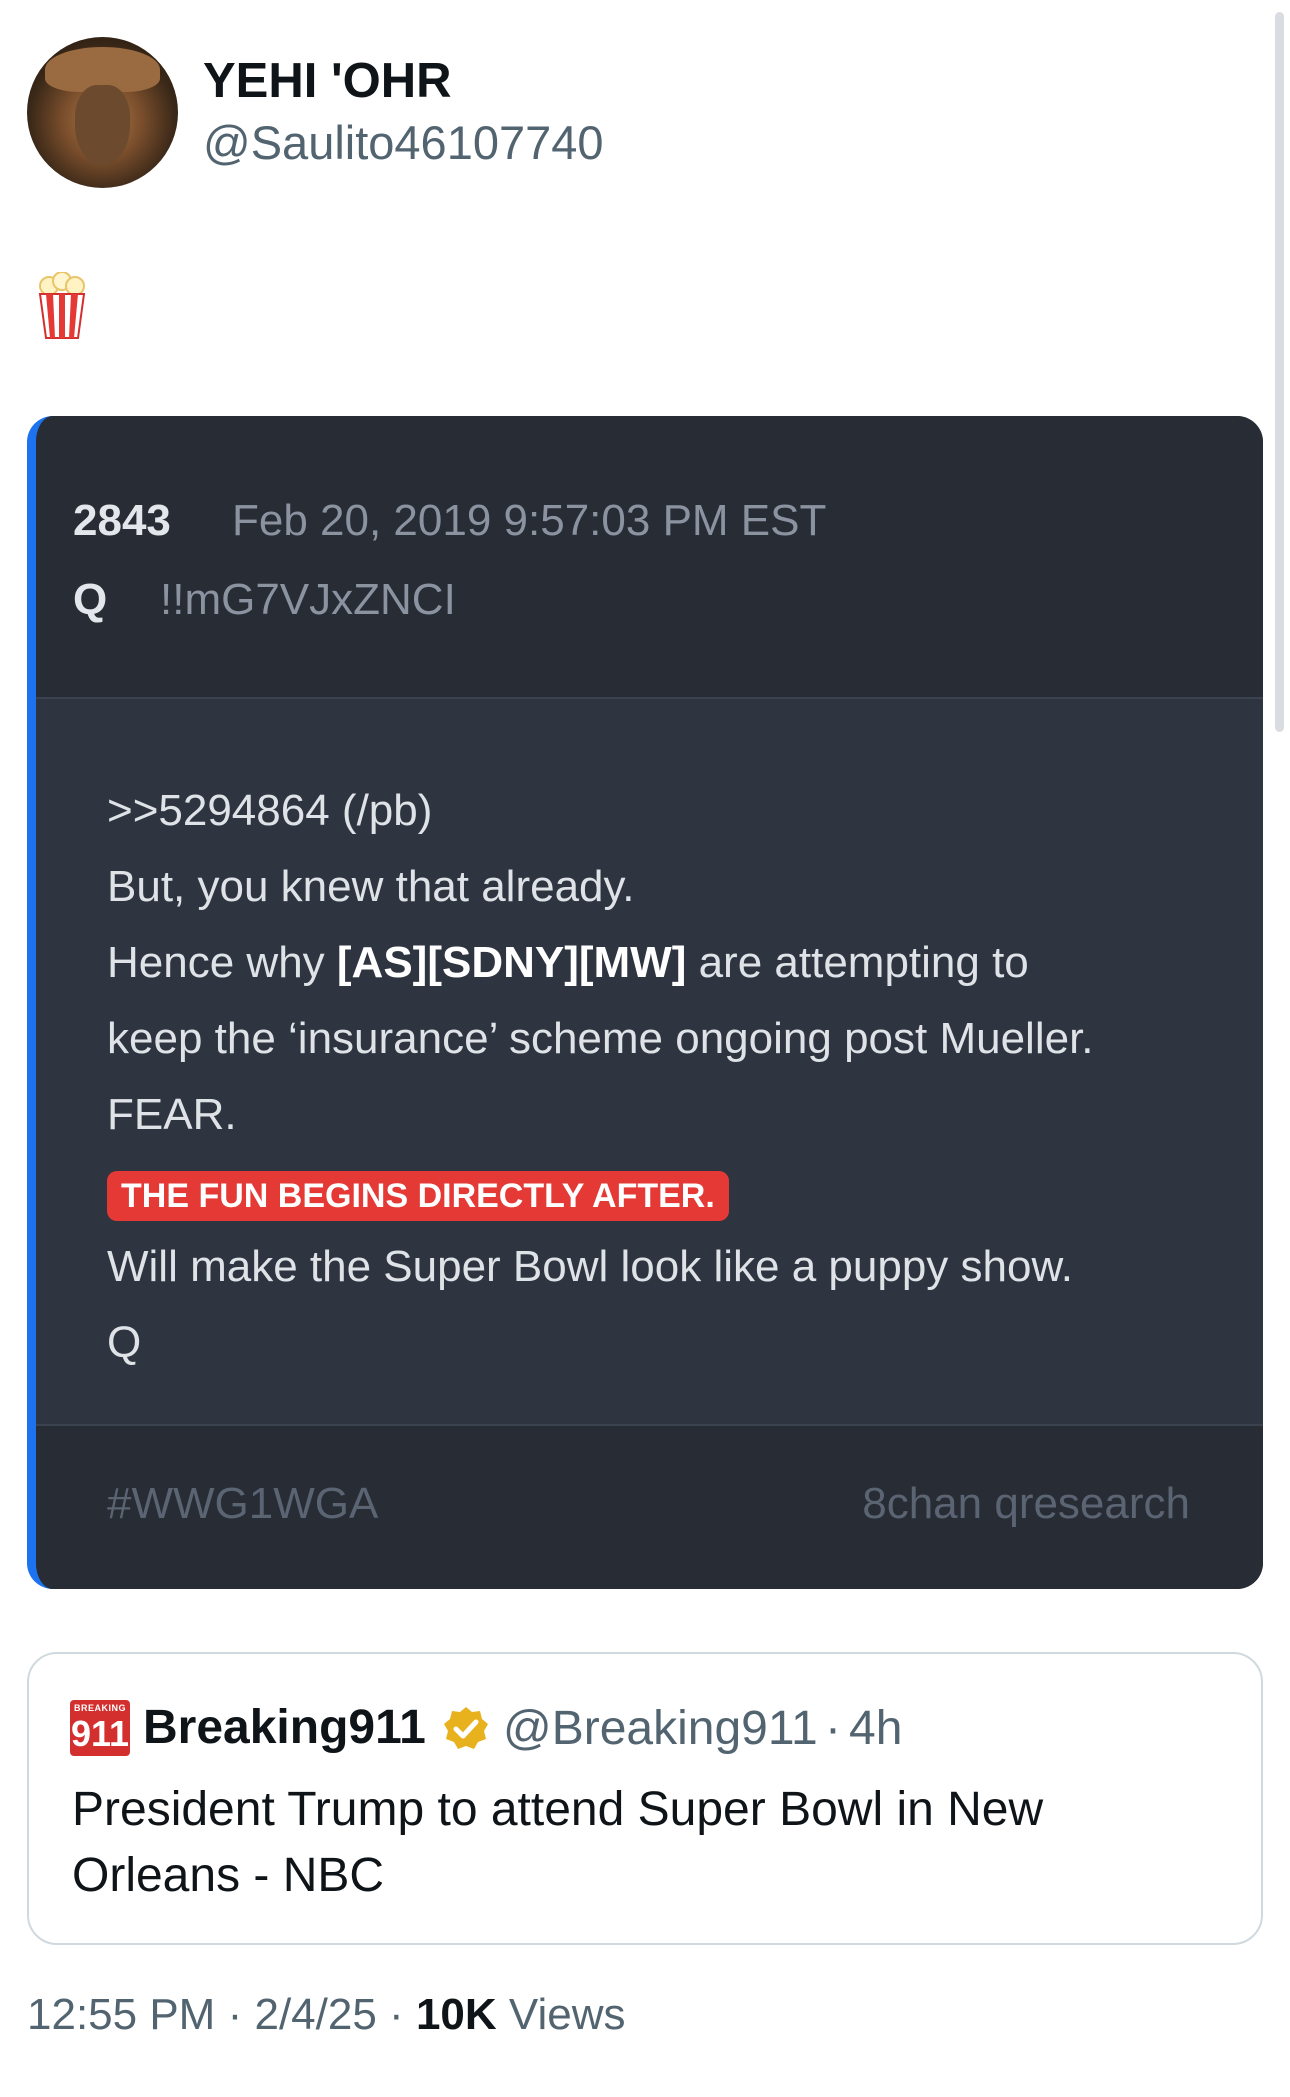 The height and width of the screenshot is (2097, 1290). What do you see at coordinates (315, 2014) in the screenshot?
I see `post-date: 2/4/25` at bounding box center [315, 2014].